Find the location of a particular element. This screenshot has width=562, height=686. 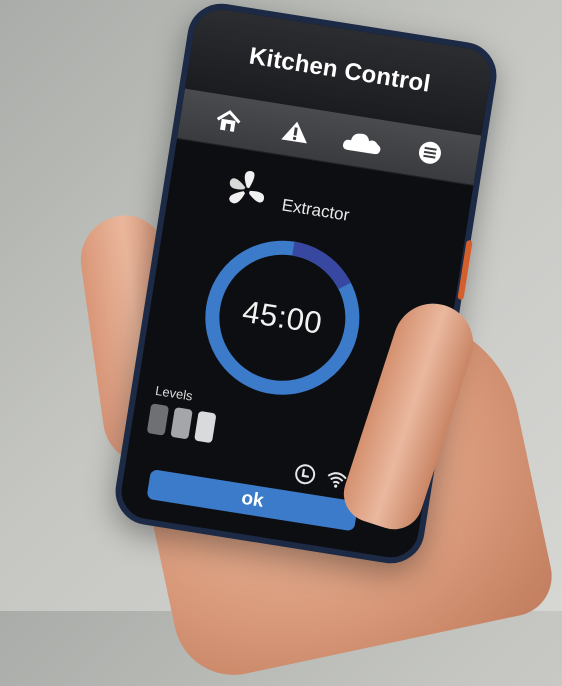

cloud-icon is located at coordinates (363, 142).